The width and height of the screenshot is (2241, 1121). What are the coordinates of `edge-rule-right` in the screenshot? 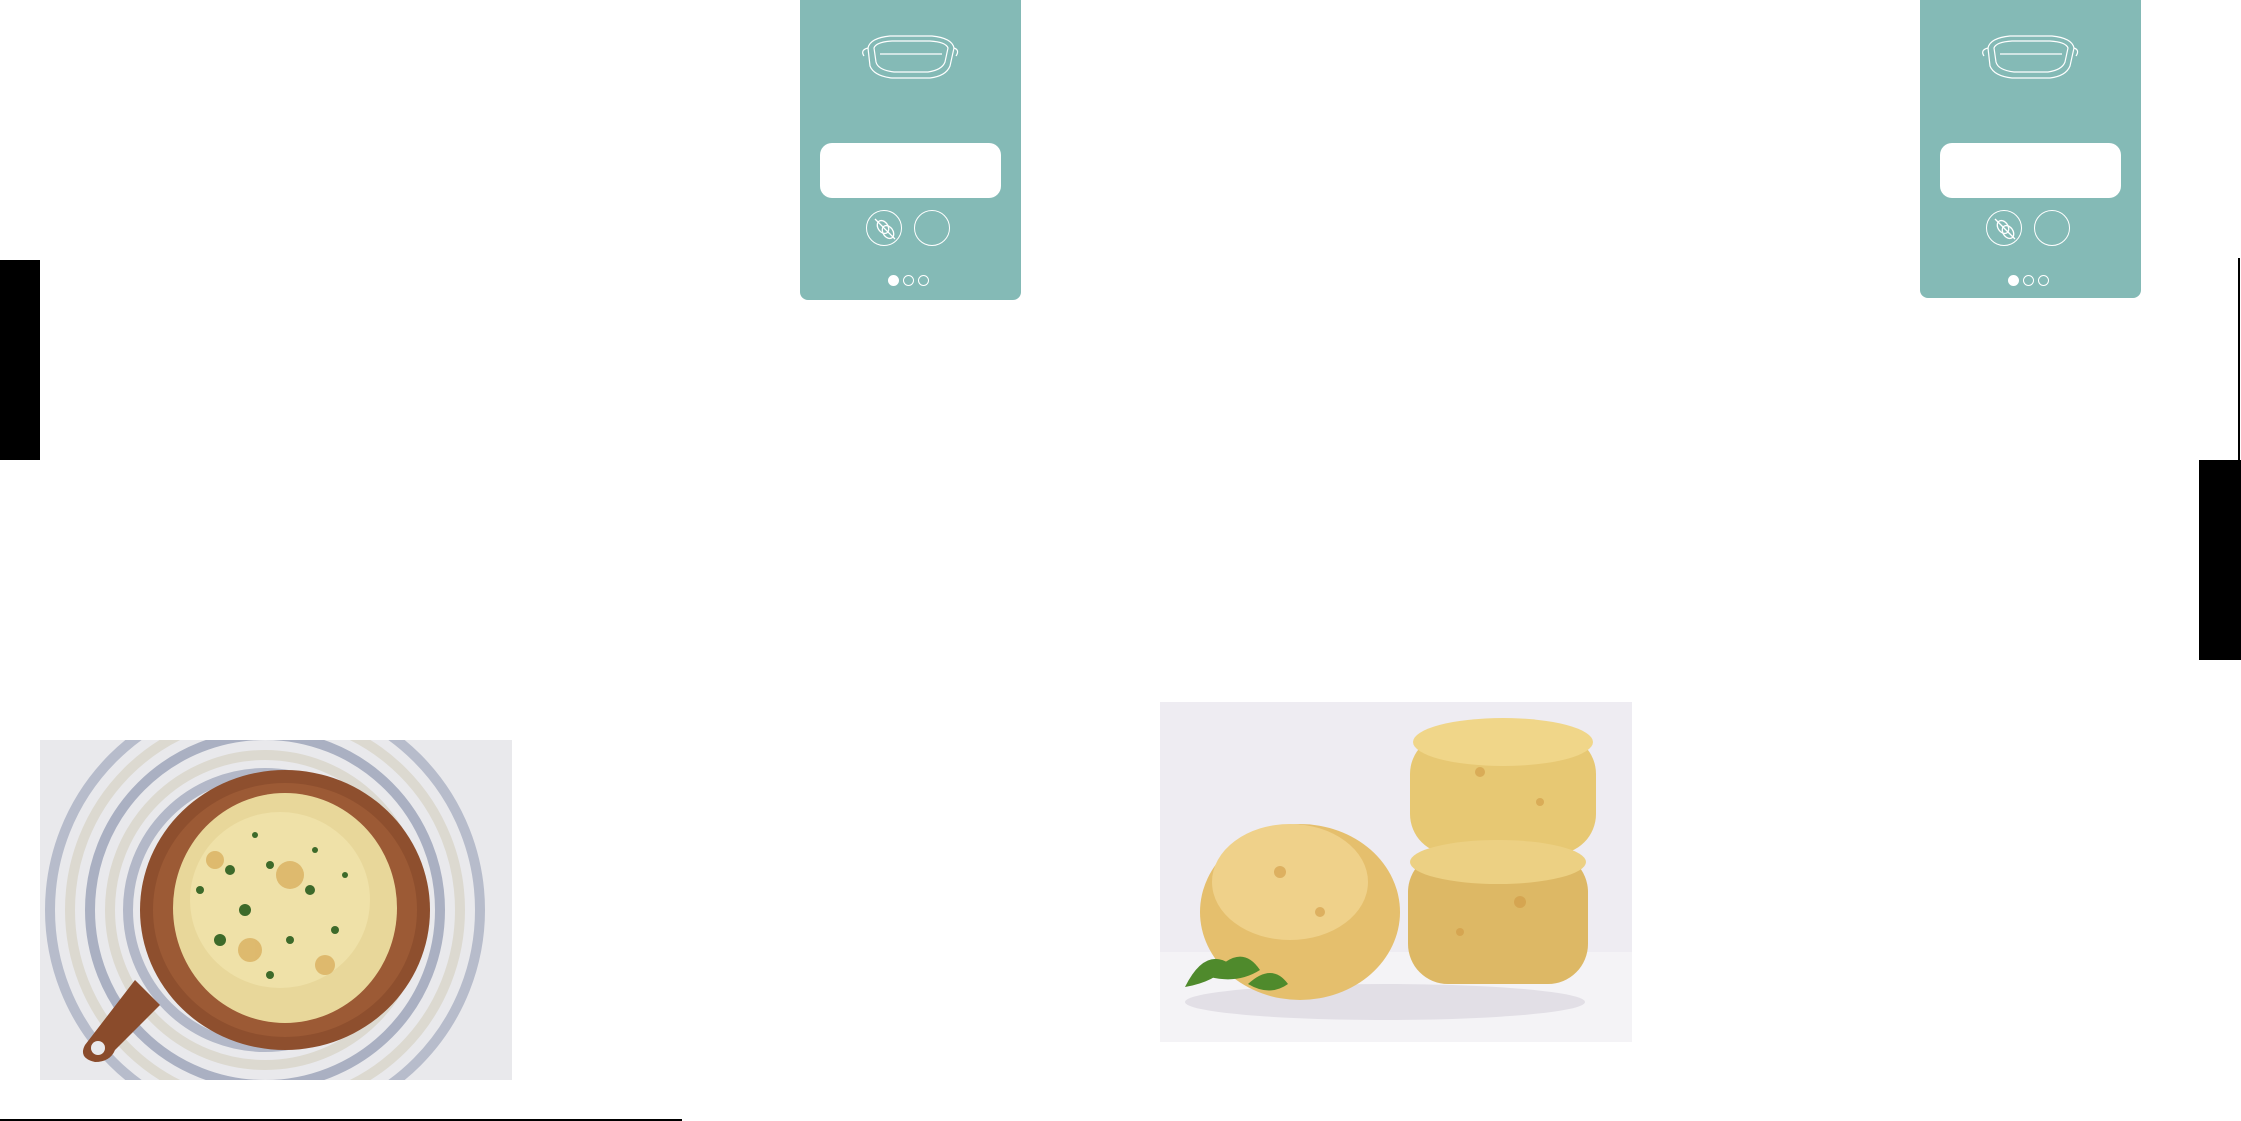 It's located at (2239, 360).